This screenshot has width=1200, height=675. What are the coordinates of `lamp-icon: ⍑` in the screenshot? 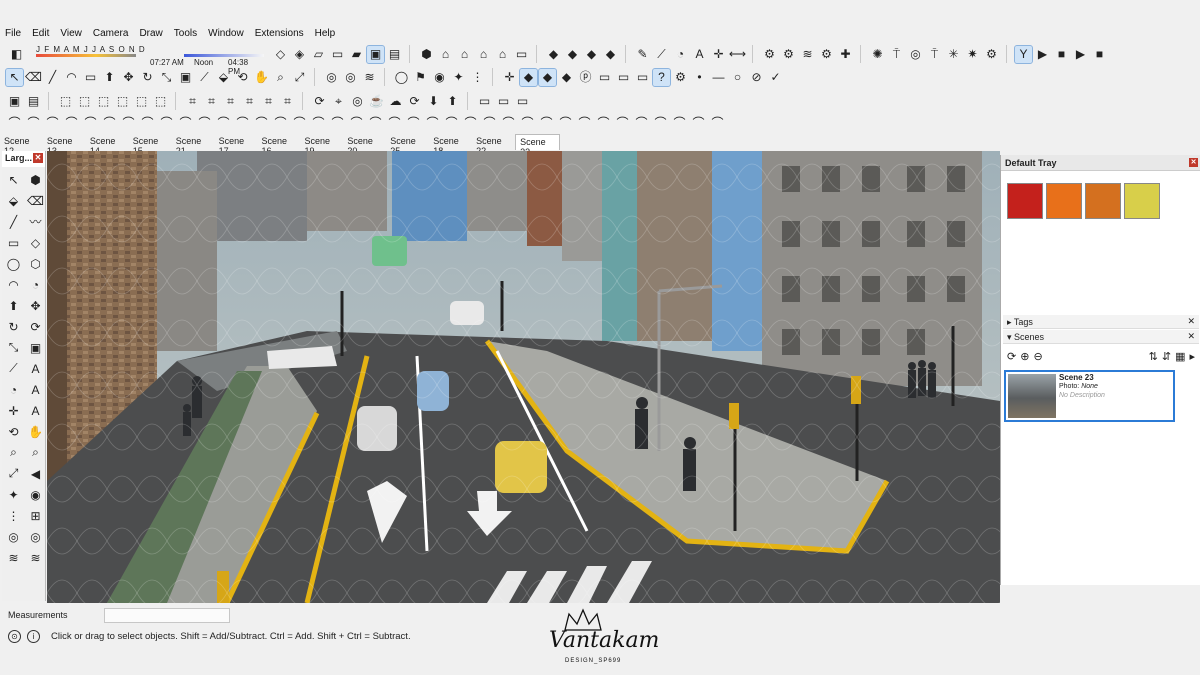 It's located at (896, 54).